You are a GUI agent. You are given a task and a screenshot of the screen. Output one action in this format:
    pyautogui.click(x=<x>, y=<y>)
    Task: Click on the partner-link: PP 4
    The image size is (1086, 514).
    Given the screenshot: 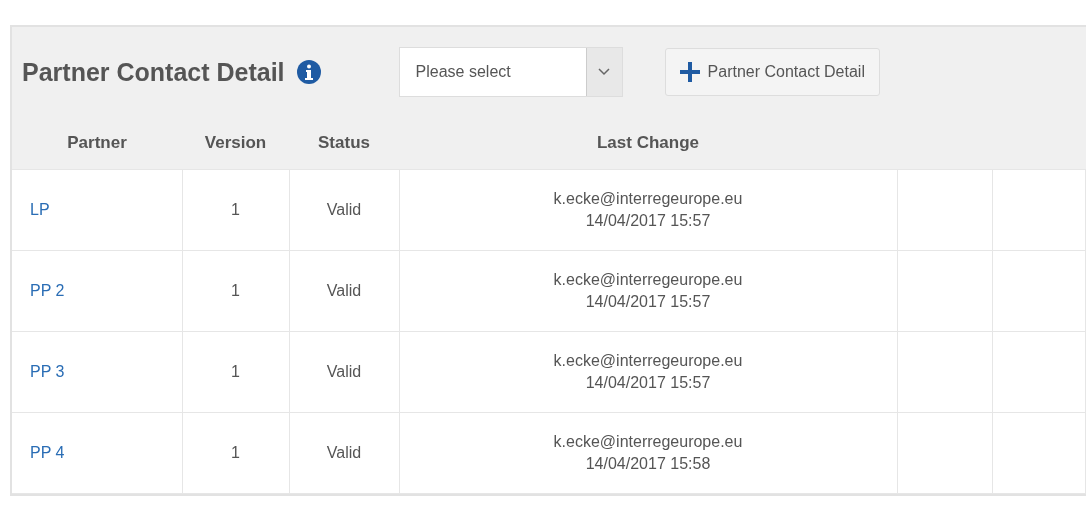 What is the action you would take?
    pyautogui.click(x=47, y=452)
    